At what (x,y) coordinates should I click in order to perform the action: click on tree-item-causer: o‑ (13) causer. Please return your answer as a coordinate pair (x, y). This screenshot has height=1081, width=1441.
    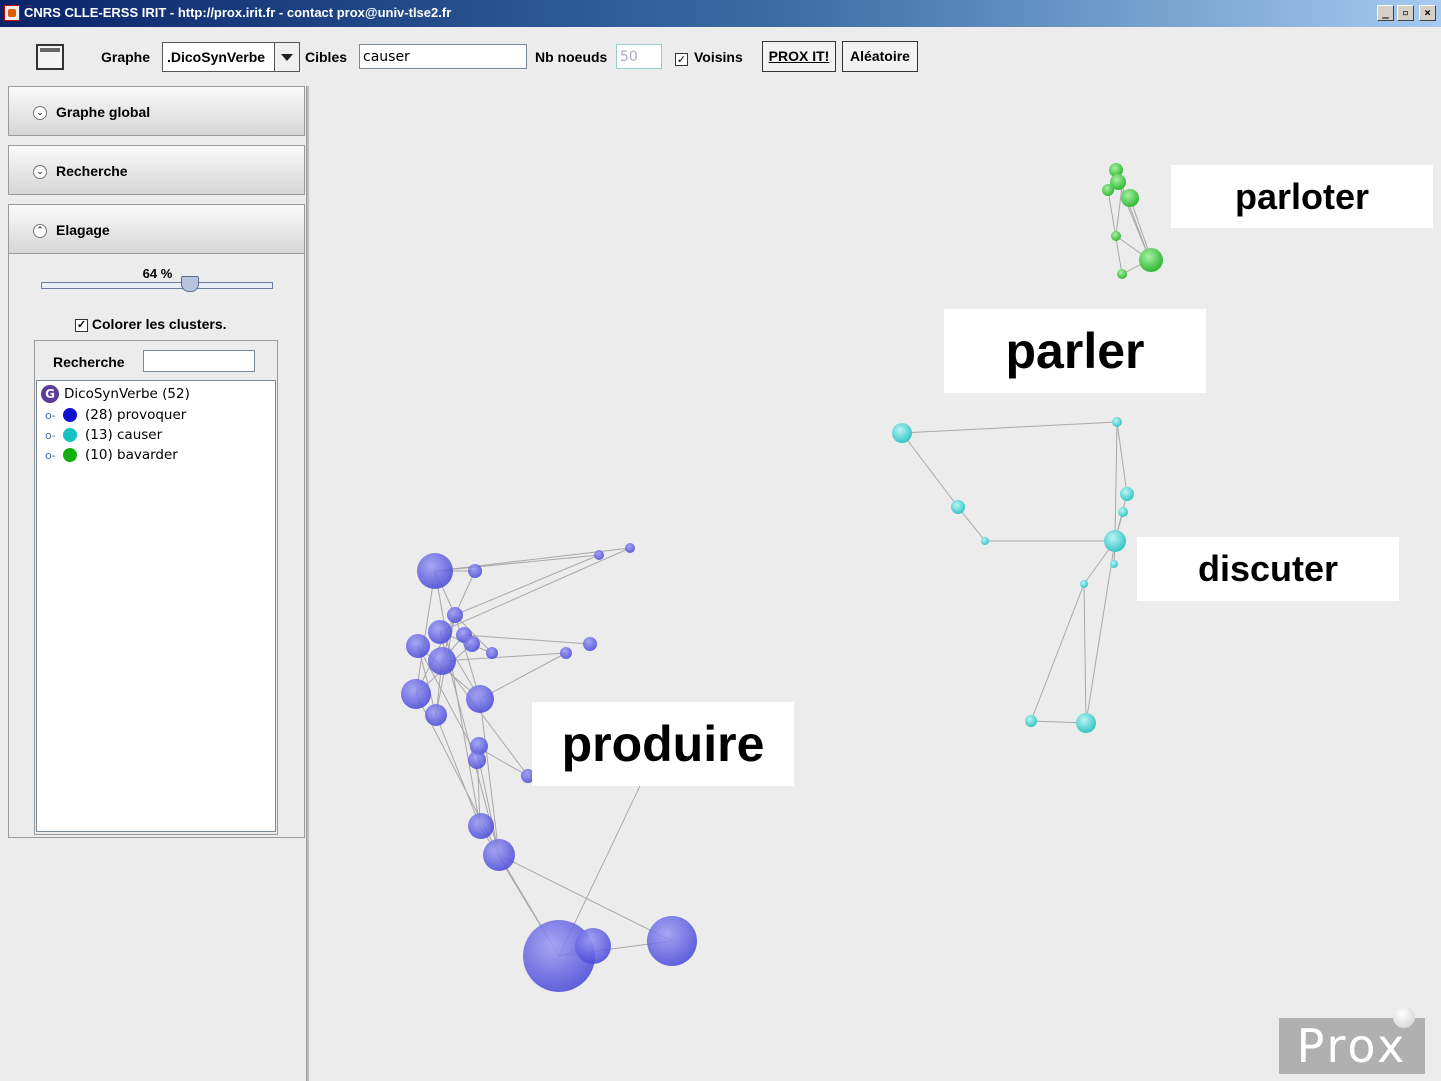
    Looking at the image, I should click on (103, 435).